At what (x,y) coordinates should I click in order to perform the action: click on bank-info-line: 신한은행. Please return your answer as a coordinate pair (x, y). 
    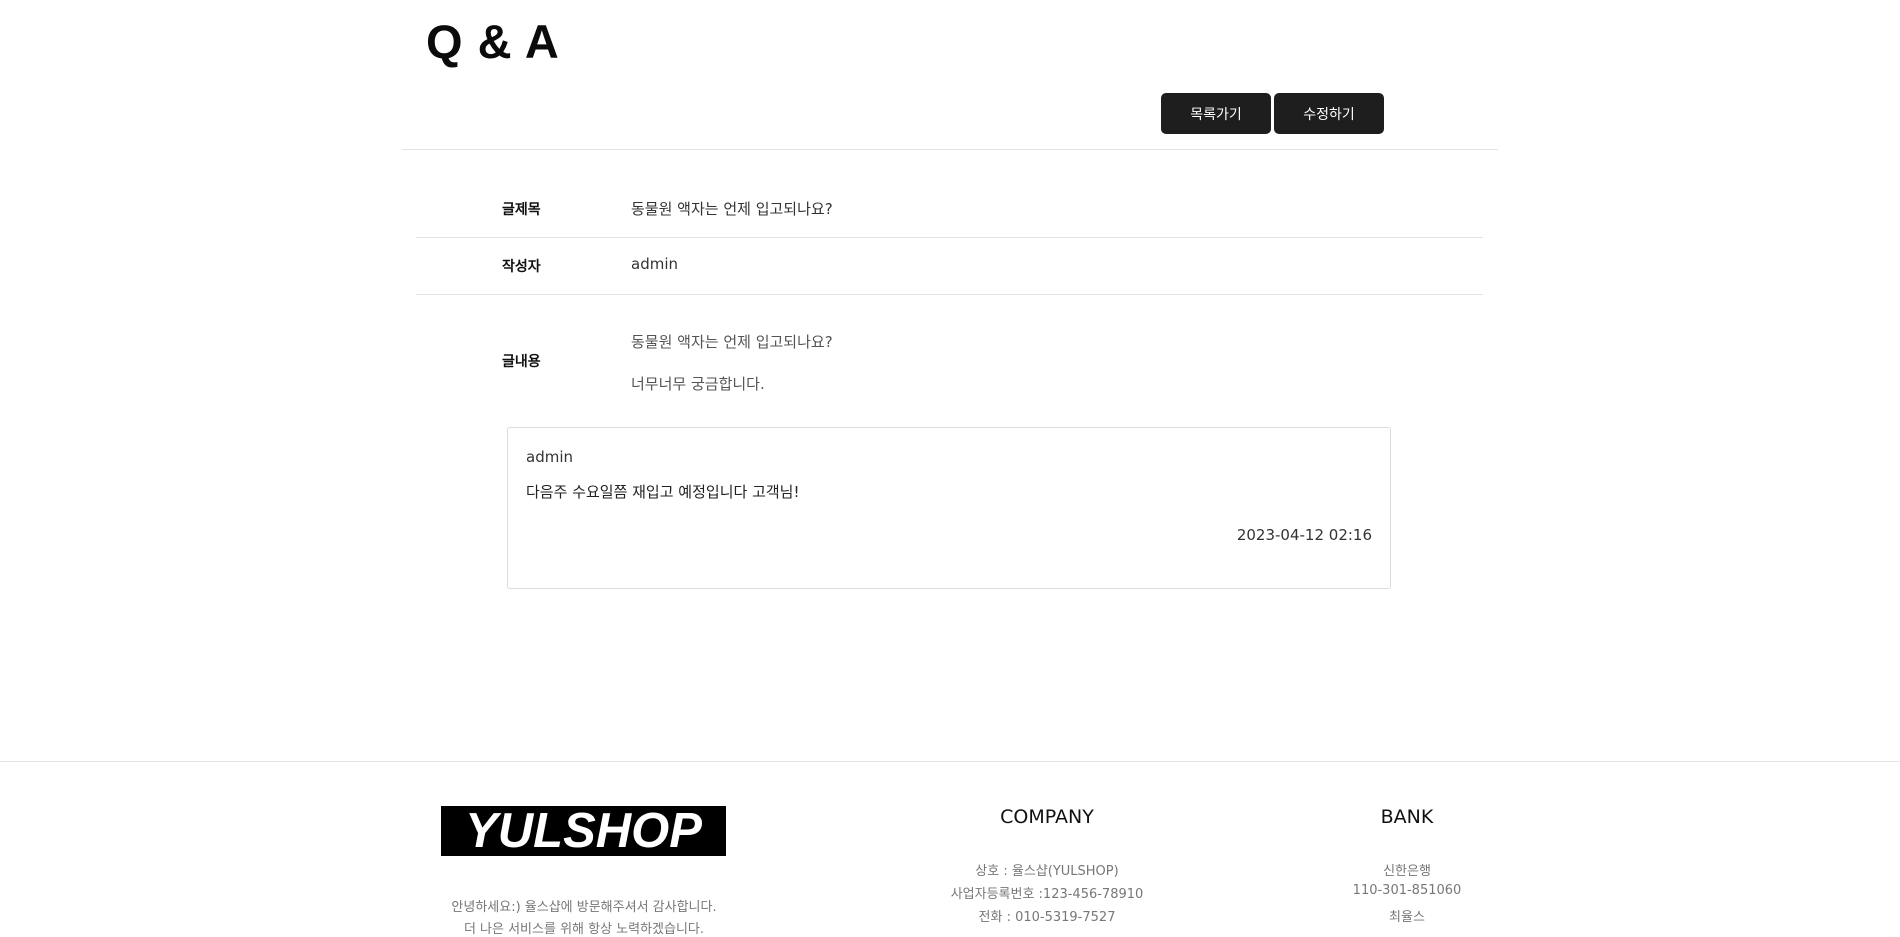
    Looking at the image, I should click on (1407, 871).